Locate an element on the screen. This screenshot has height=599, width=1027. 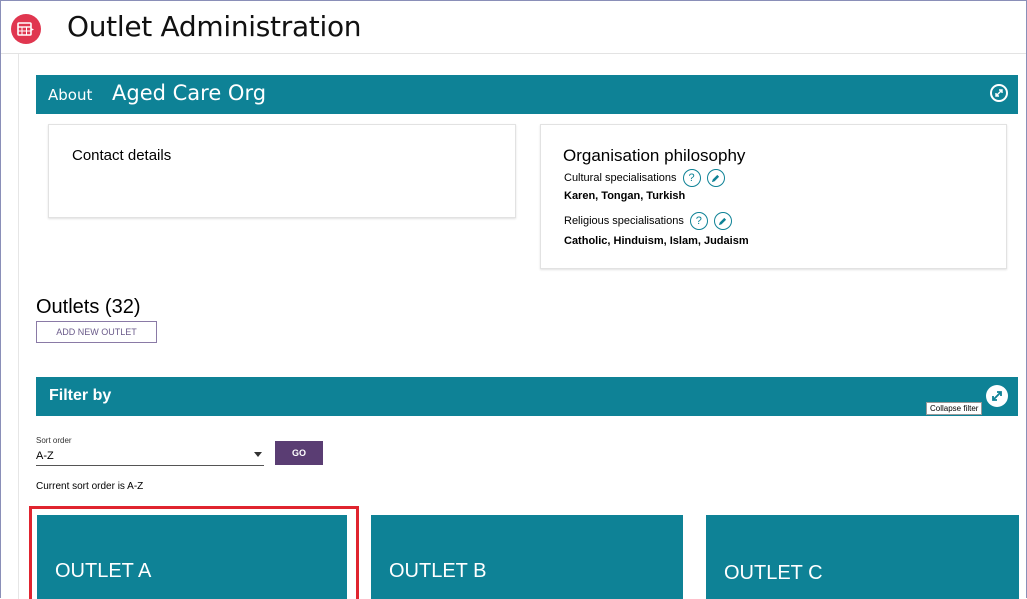
add-new-outlet-button: ADD NEW OUTLET is located at coordinates (96, 332).